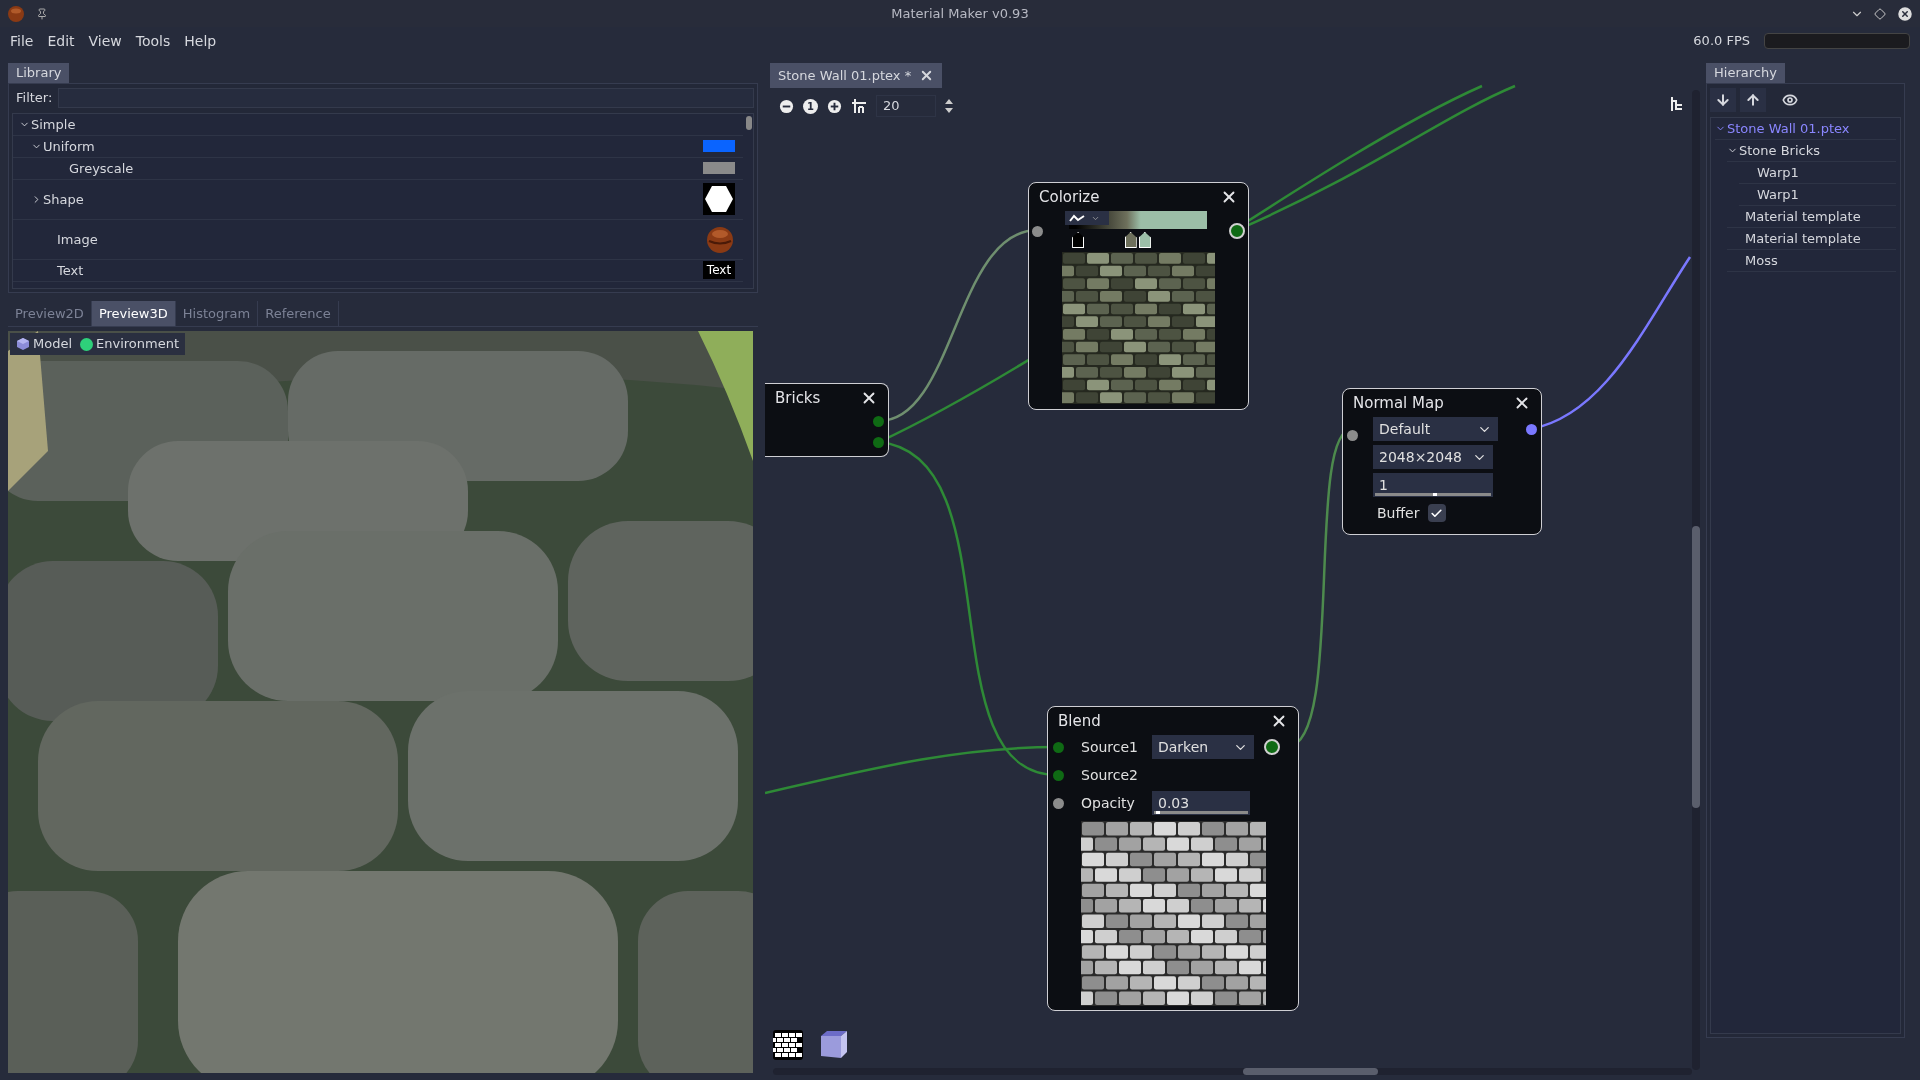 The width and height of the screenshot is (1920, 1080). Describe the element at coordinates (378, 146) in the screenshot. I see `library-item: Uniform` at that location.